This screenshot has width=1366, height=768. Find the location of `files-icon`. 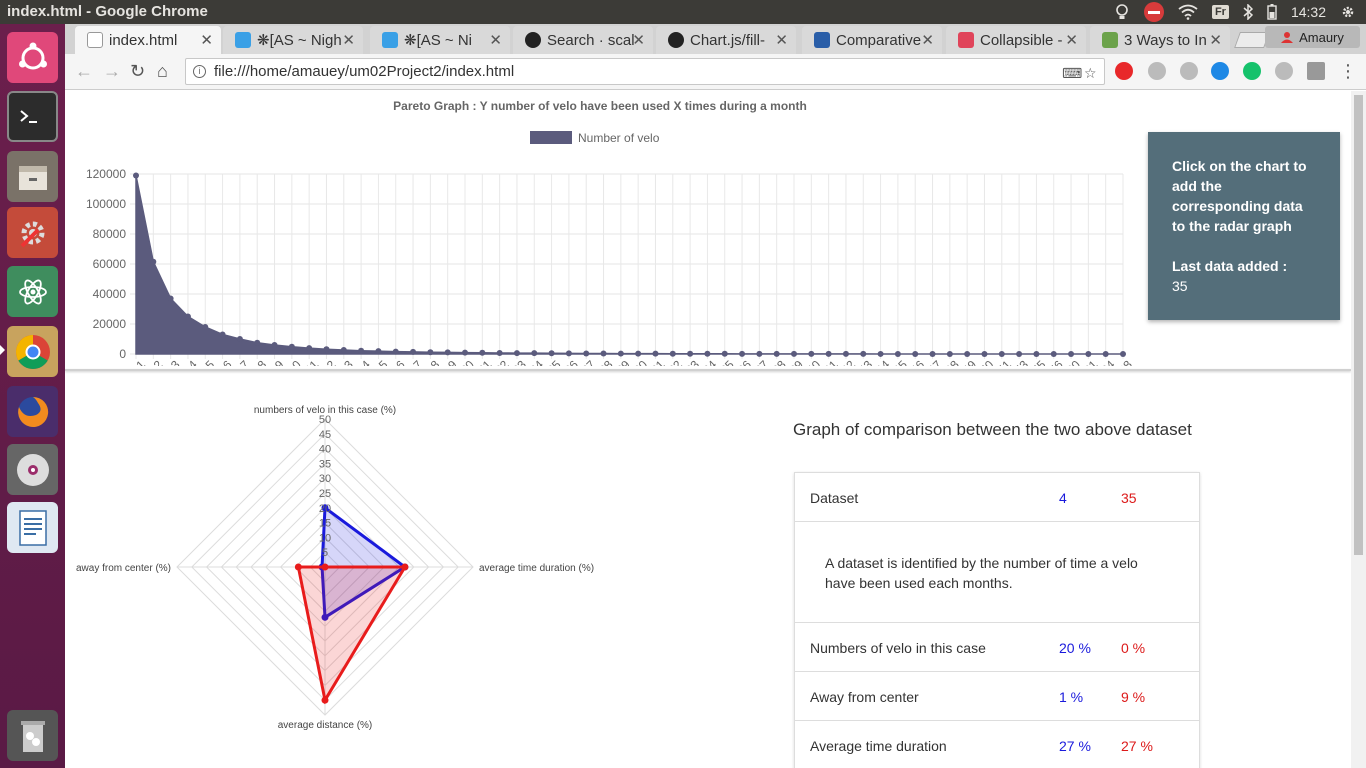

files-icon is located at coordinates (32, 176).